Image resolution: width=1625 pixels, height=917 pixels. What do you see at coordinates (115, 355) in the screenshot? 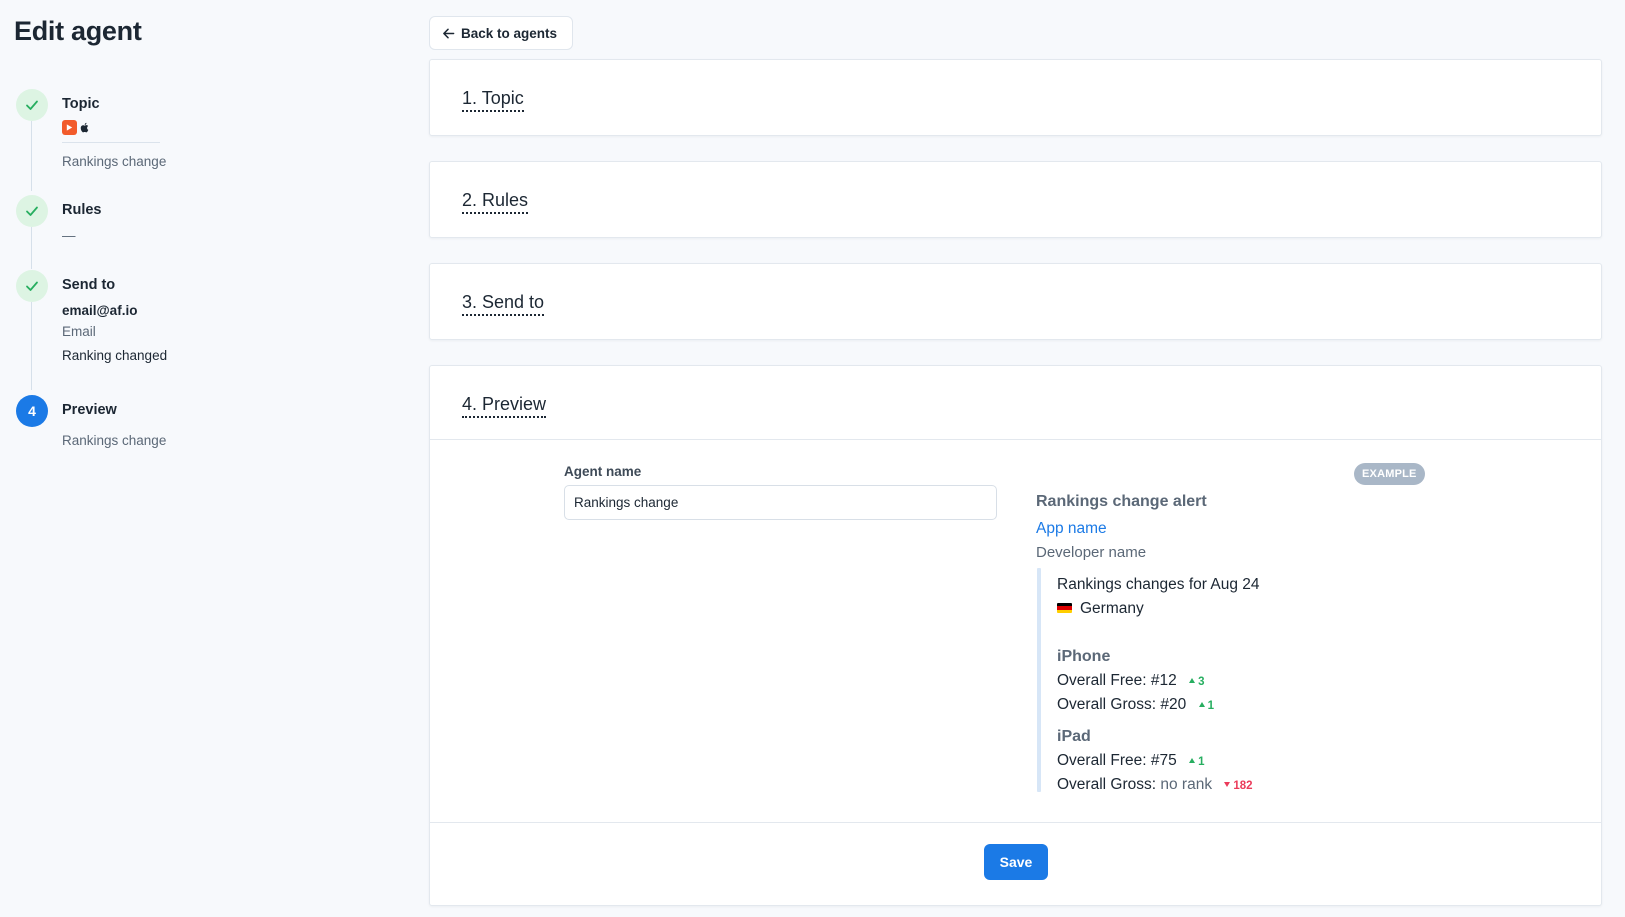
I see `step-event: Ranking changed` at bounding box center [115, 355].